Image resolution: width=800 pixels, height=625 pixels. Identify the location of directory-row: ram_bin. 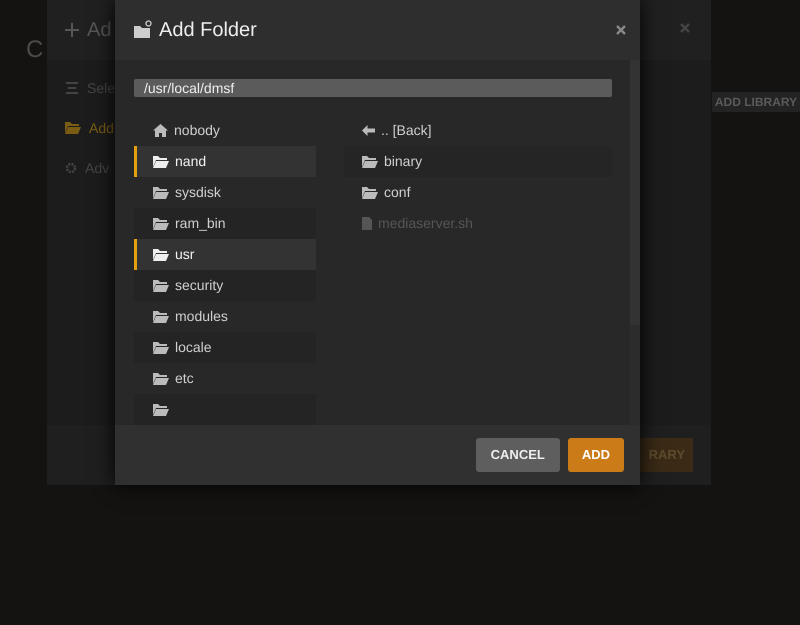
(225, 223).